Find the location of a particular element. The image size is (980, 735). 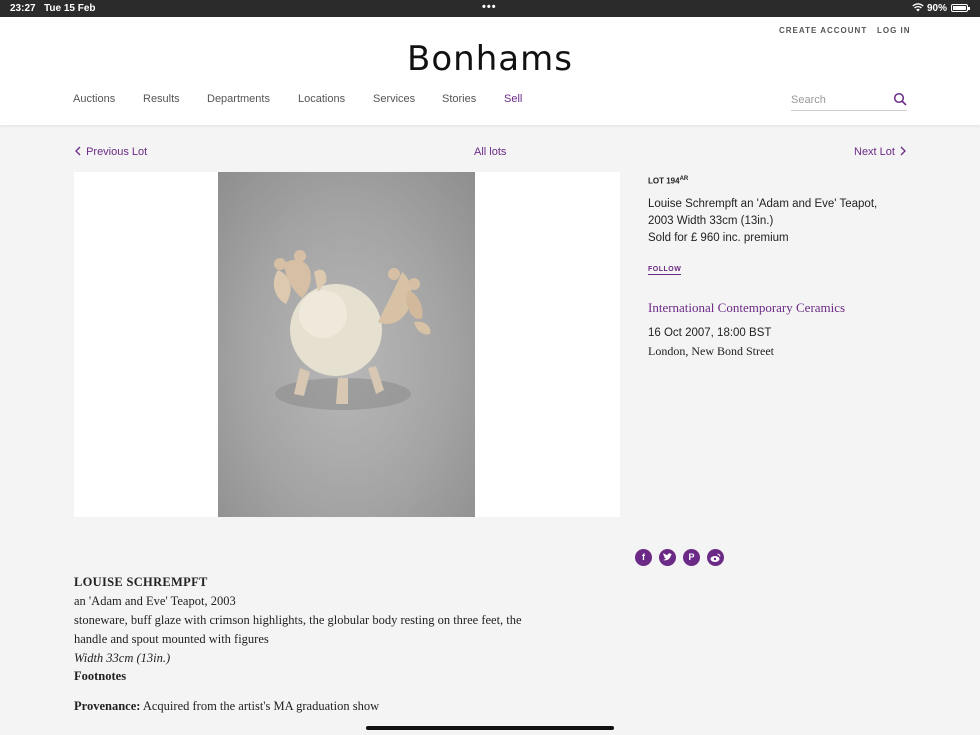

lot-photo is located at coordinates (346, 344).